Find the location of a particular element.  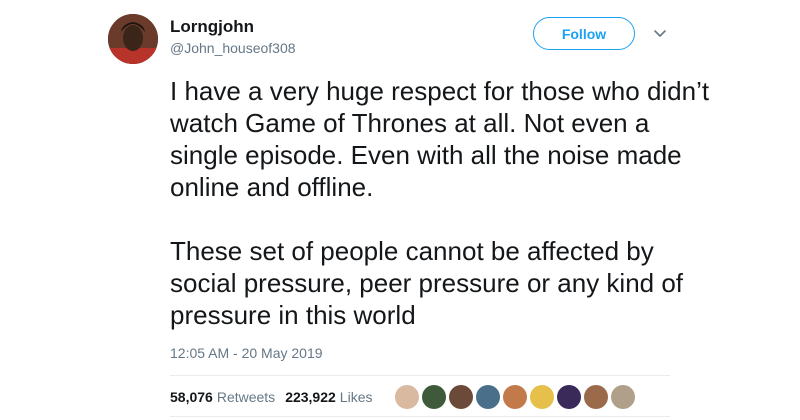

retweets-stat: 58,076 Retweets is located at coordinates (222, 397).